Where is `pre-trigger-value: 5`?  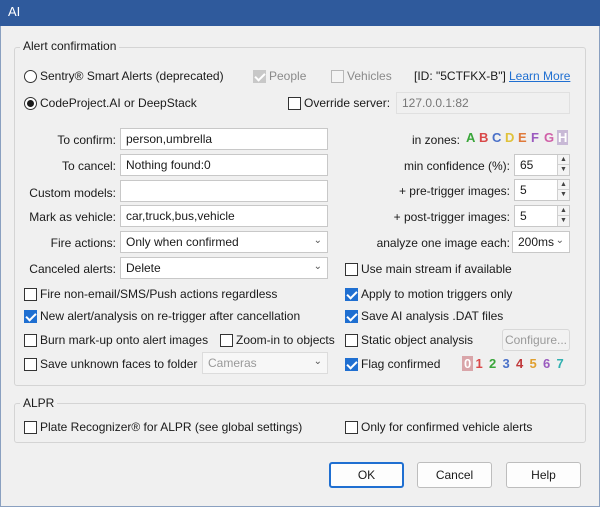 pre-trigger-value: 5 is located at coordinates (523, 190).